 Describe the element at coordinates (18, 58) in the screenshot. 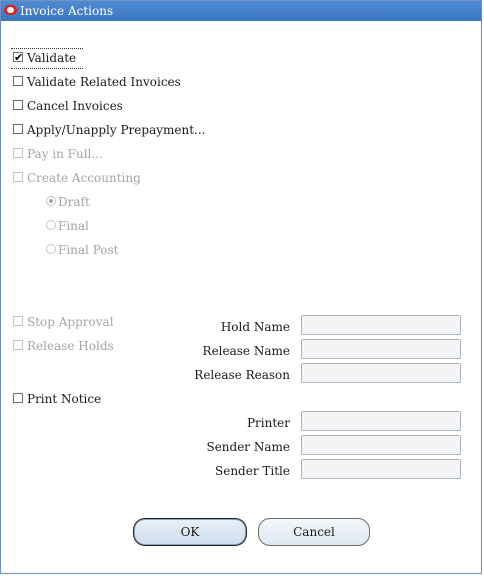

I see `validate-checkbox` at that location.